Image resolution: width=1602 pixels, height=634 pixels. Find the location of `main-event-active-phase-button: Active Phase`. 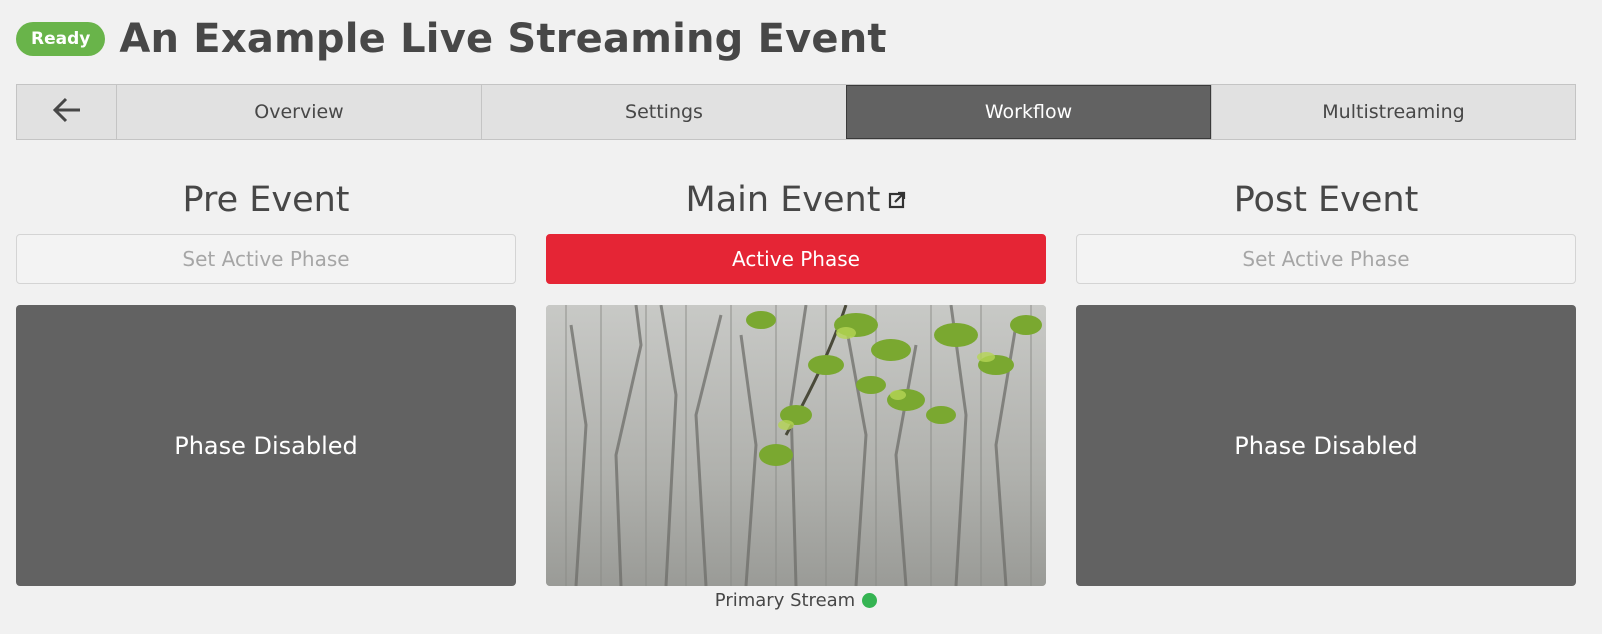

main-event-active-phase-button: Active Phase is located at coordinates (796, 259).